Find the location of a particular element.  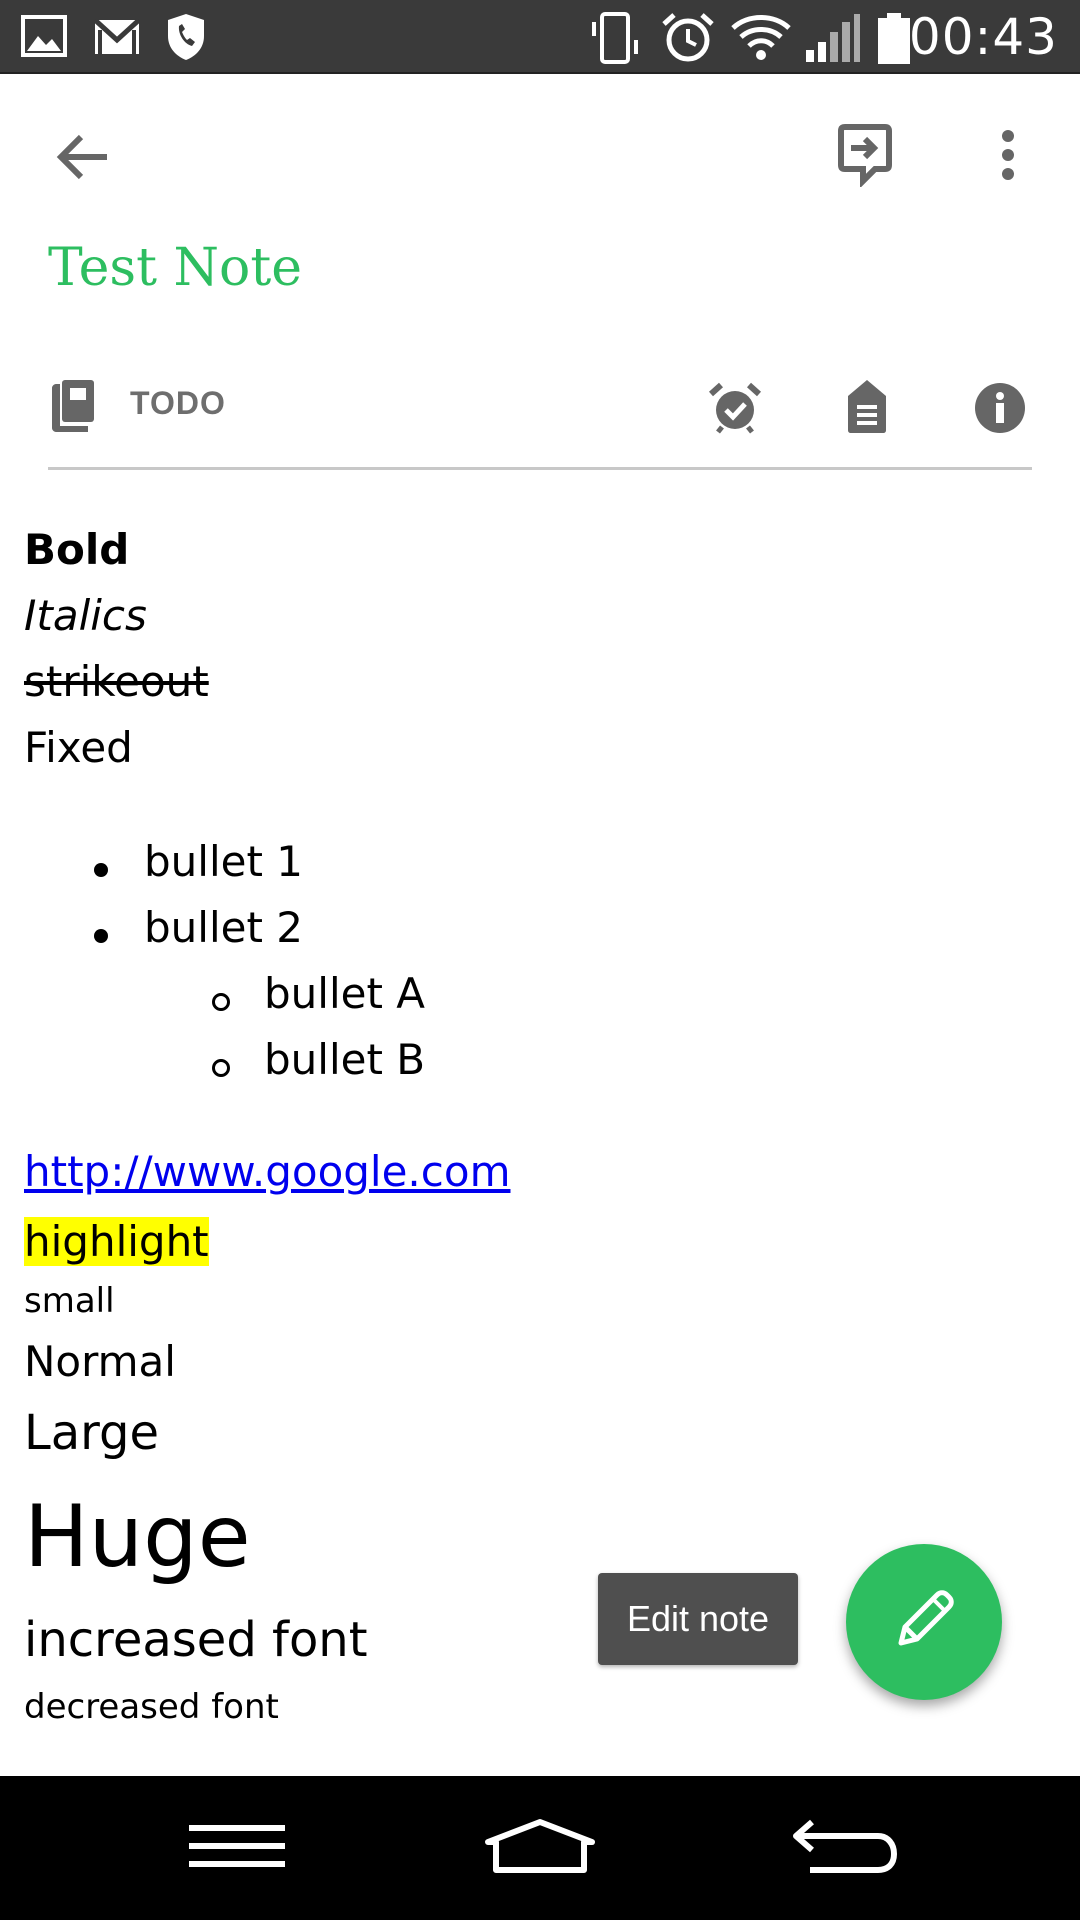

text-strikeout: strikeout is located at coordinates (116, 681).